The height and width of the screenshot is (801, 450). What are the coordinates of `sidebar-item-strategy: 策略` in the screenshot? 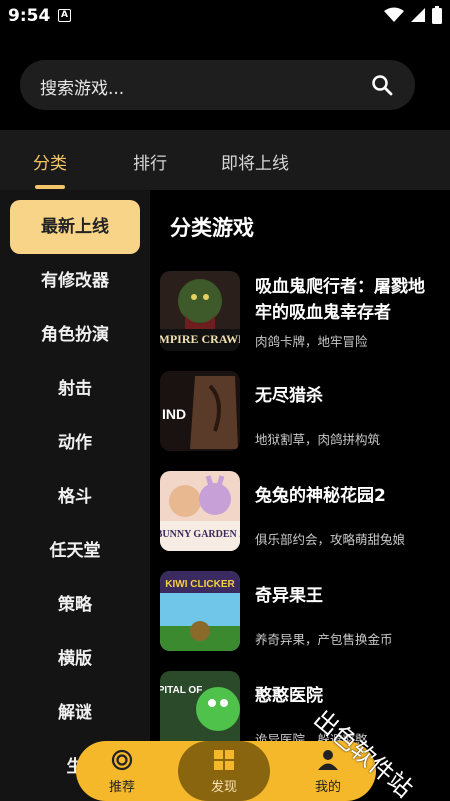 It's located at (75, 605).